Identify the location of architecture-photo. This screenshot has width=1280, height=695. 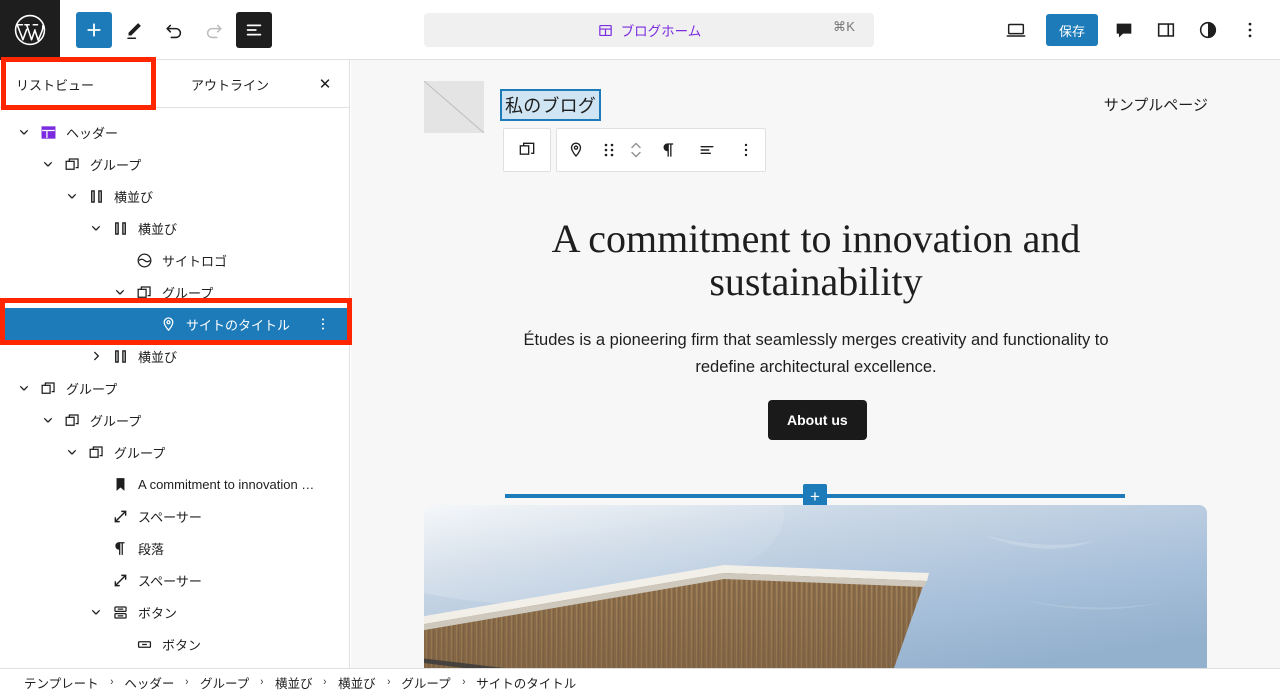
(815, 586).